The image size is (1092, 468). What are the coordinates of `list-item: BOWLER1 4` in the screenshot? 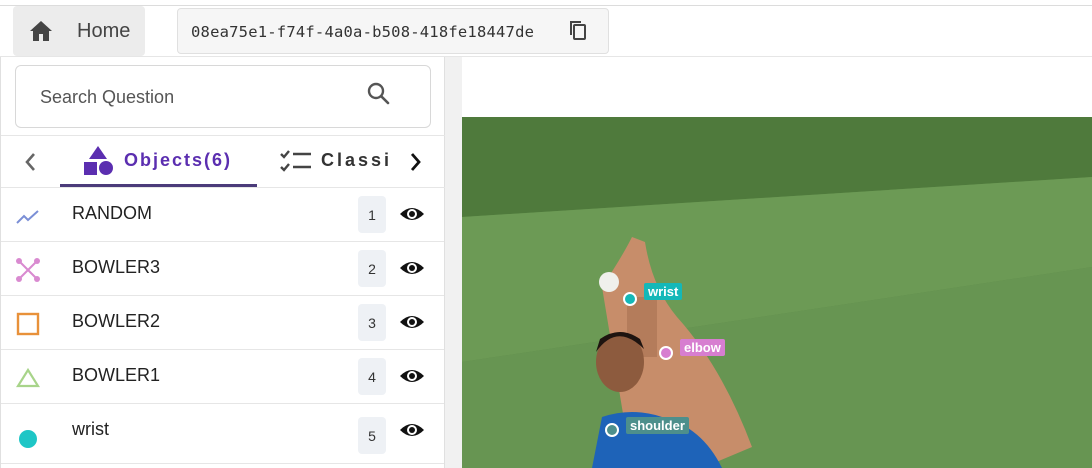 It's located at (222, 377).